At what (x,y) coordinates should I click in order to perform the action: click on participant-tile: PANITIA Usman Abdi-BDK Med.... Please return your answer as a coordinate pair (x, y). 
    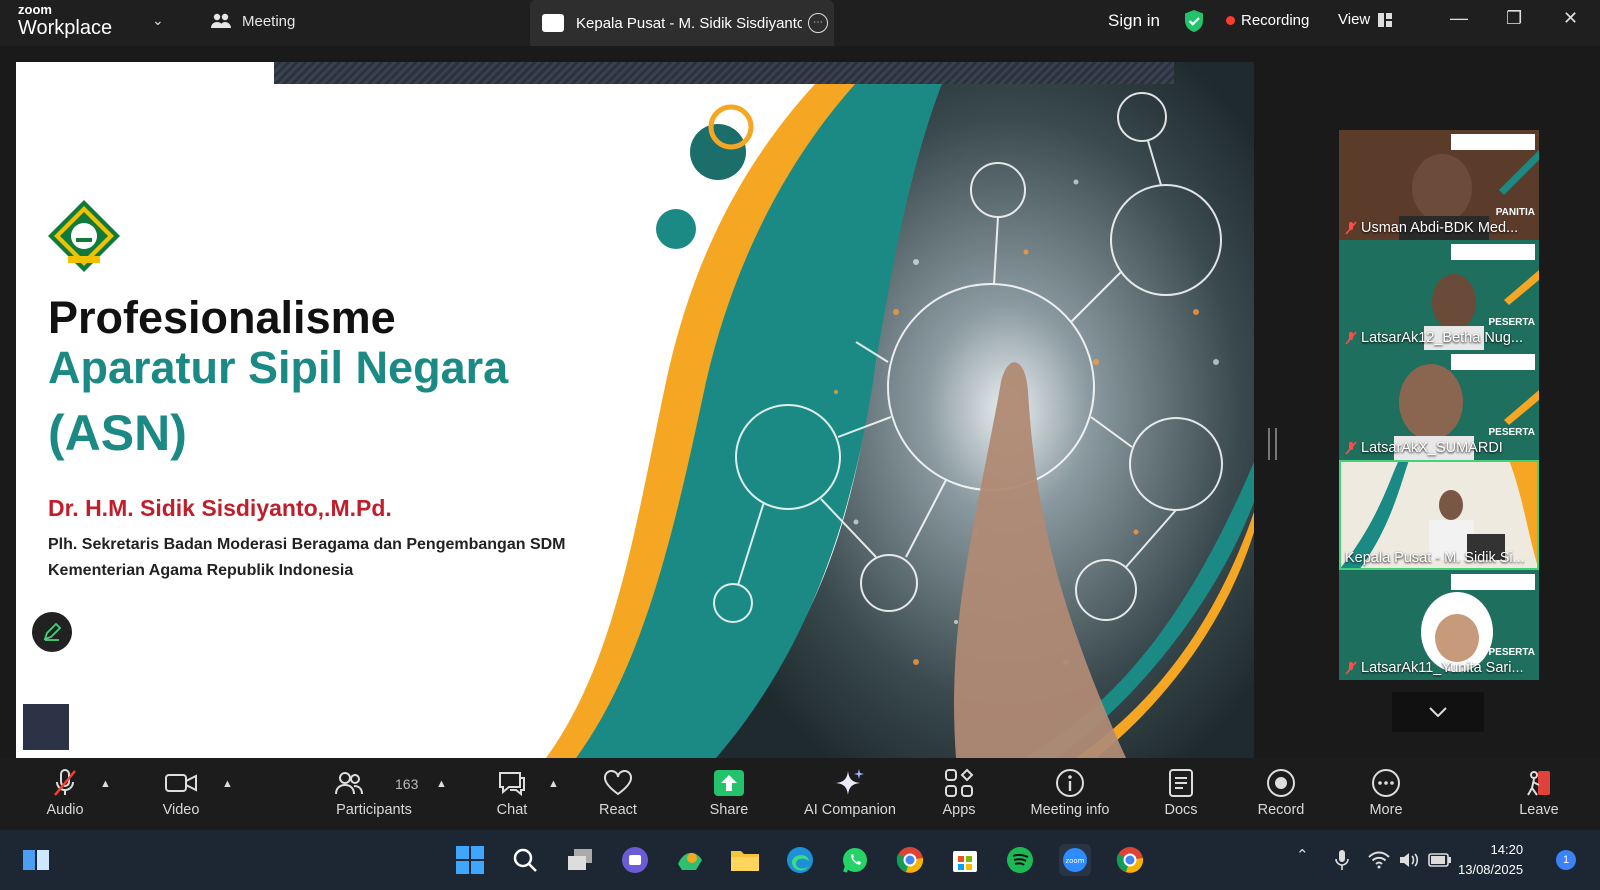
    Looking at the image, I should click on (1439, 185).